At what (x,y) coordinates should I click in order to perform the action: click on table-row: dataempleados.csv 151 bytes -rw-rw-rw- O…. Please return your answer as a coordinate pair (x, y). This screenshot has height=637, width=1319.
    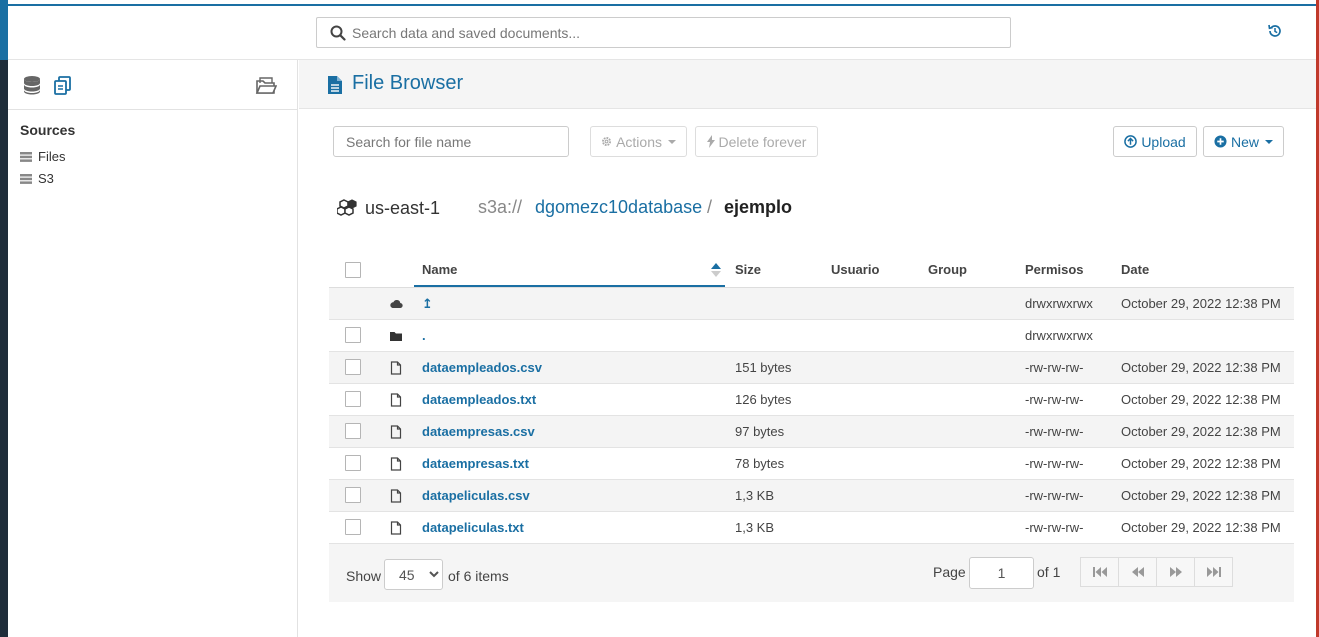
    Looking at the image, I should click on (811, 368).